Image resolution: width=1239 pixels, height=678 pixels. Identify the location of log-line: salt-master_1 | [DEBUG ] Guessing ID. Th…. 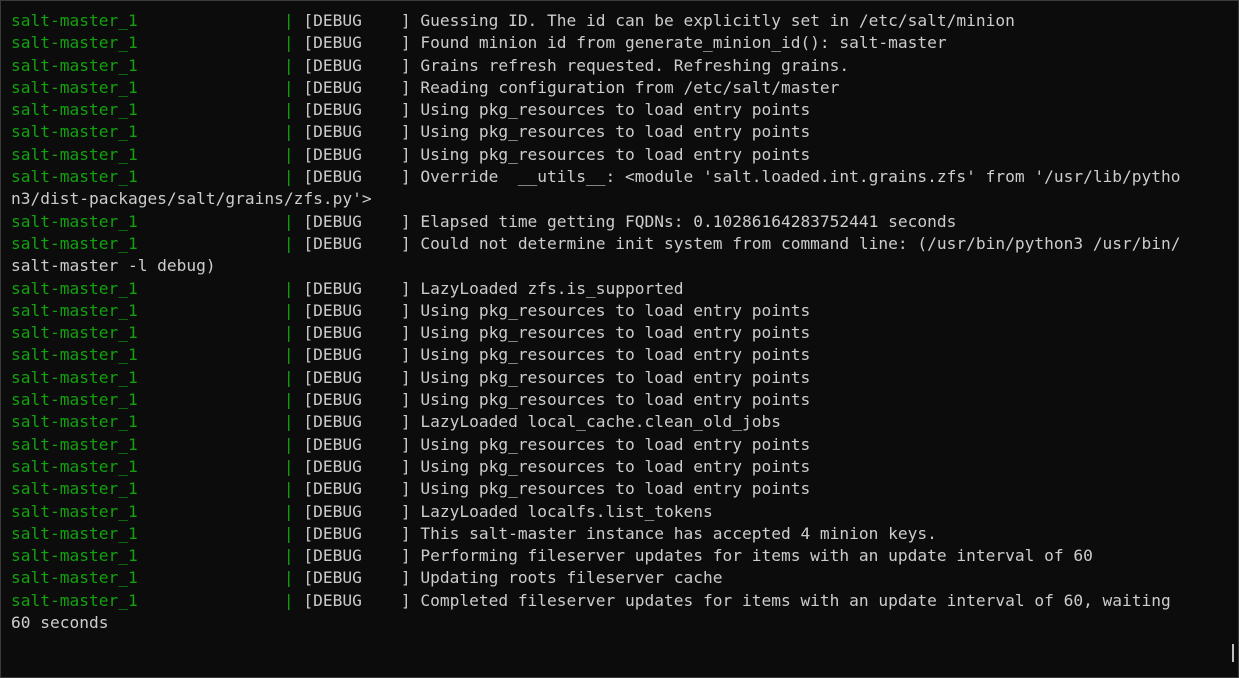
(618, 21).